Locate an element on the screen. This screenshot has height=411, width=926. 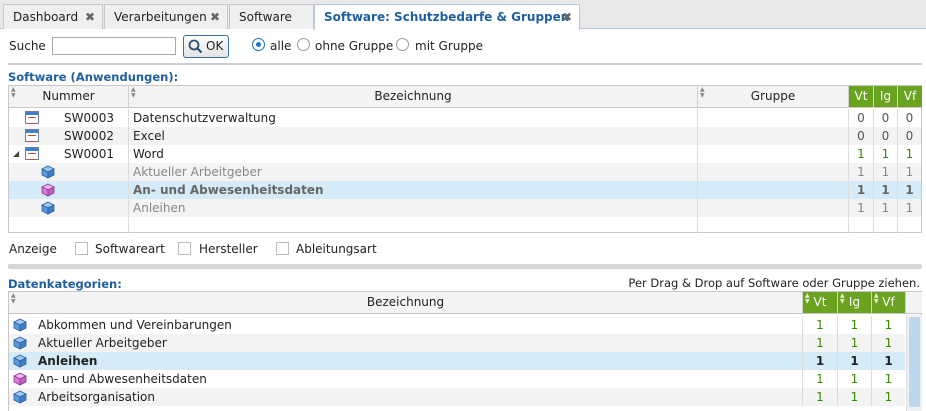
cell-bezeichnung: Excel is located at coordinates (413, 136).